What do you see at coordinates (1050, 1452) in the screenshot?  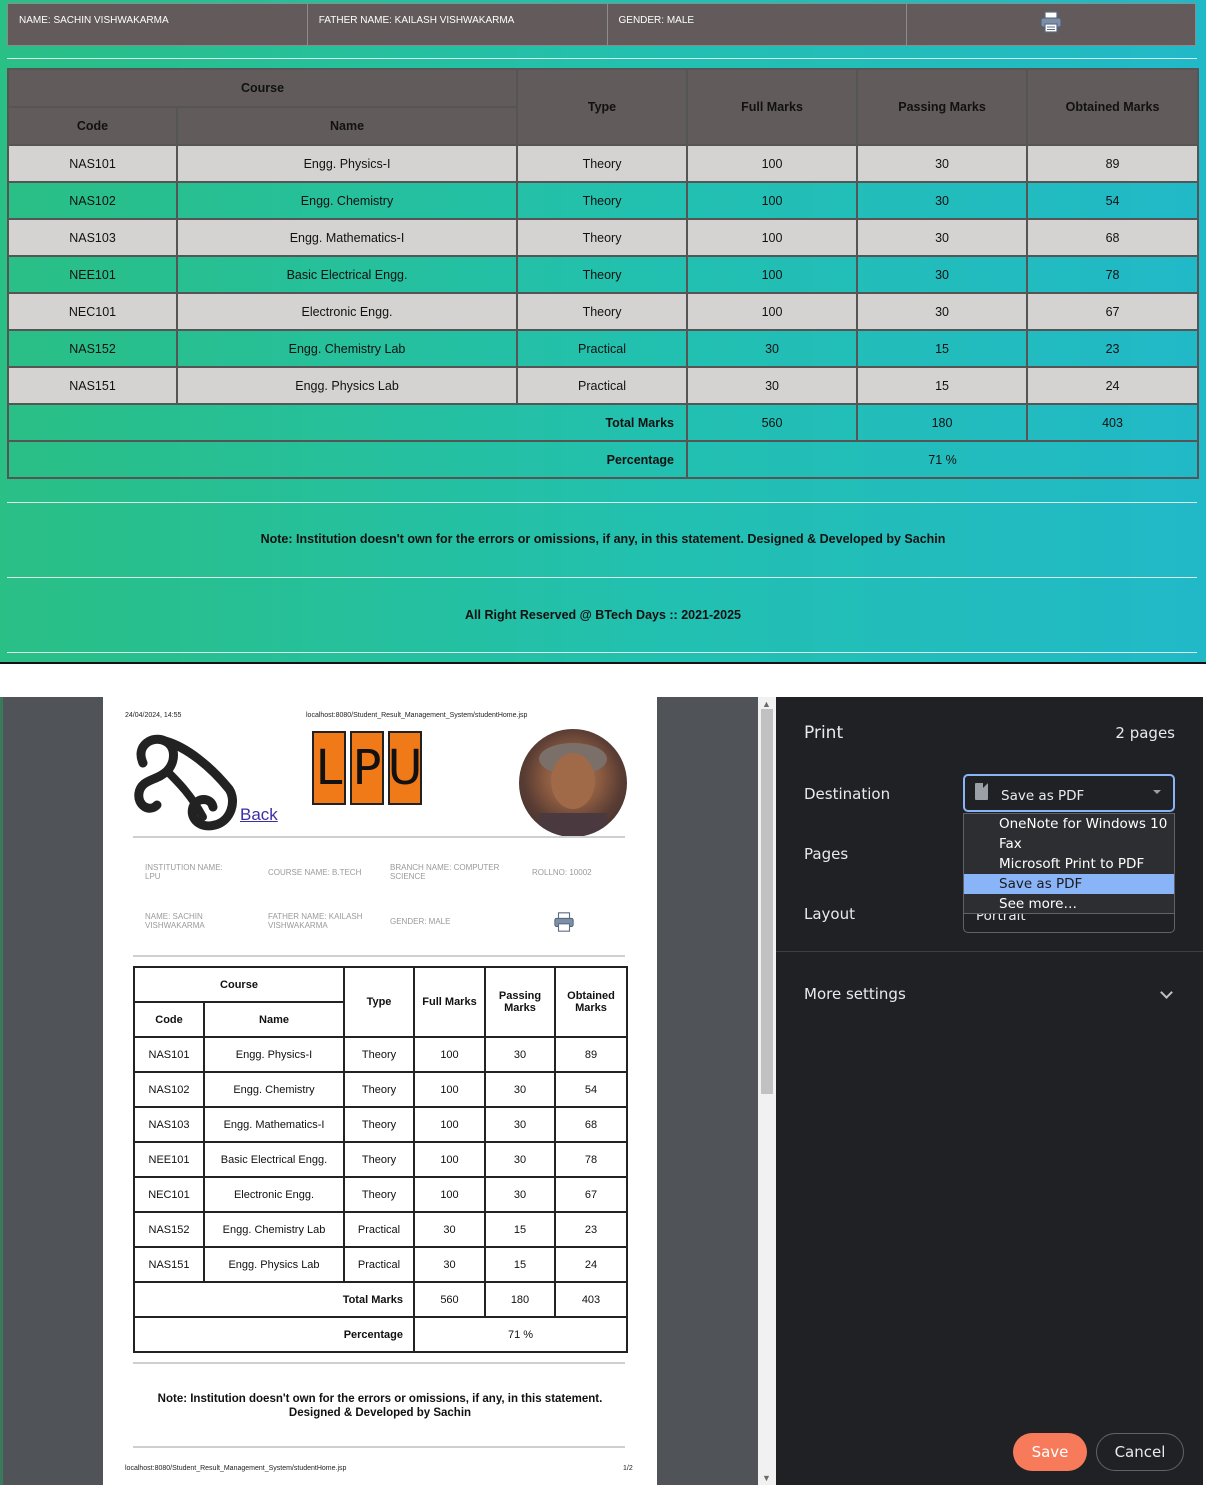 I see `save-button: Save` at bounding box center [1050, 1452].